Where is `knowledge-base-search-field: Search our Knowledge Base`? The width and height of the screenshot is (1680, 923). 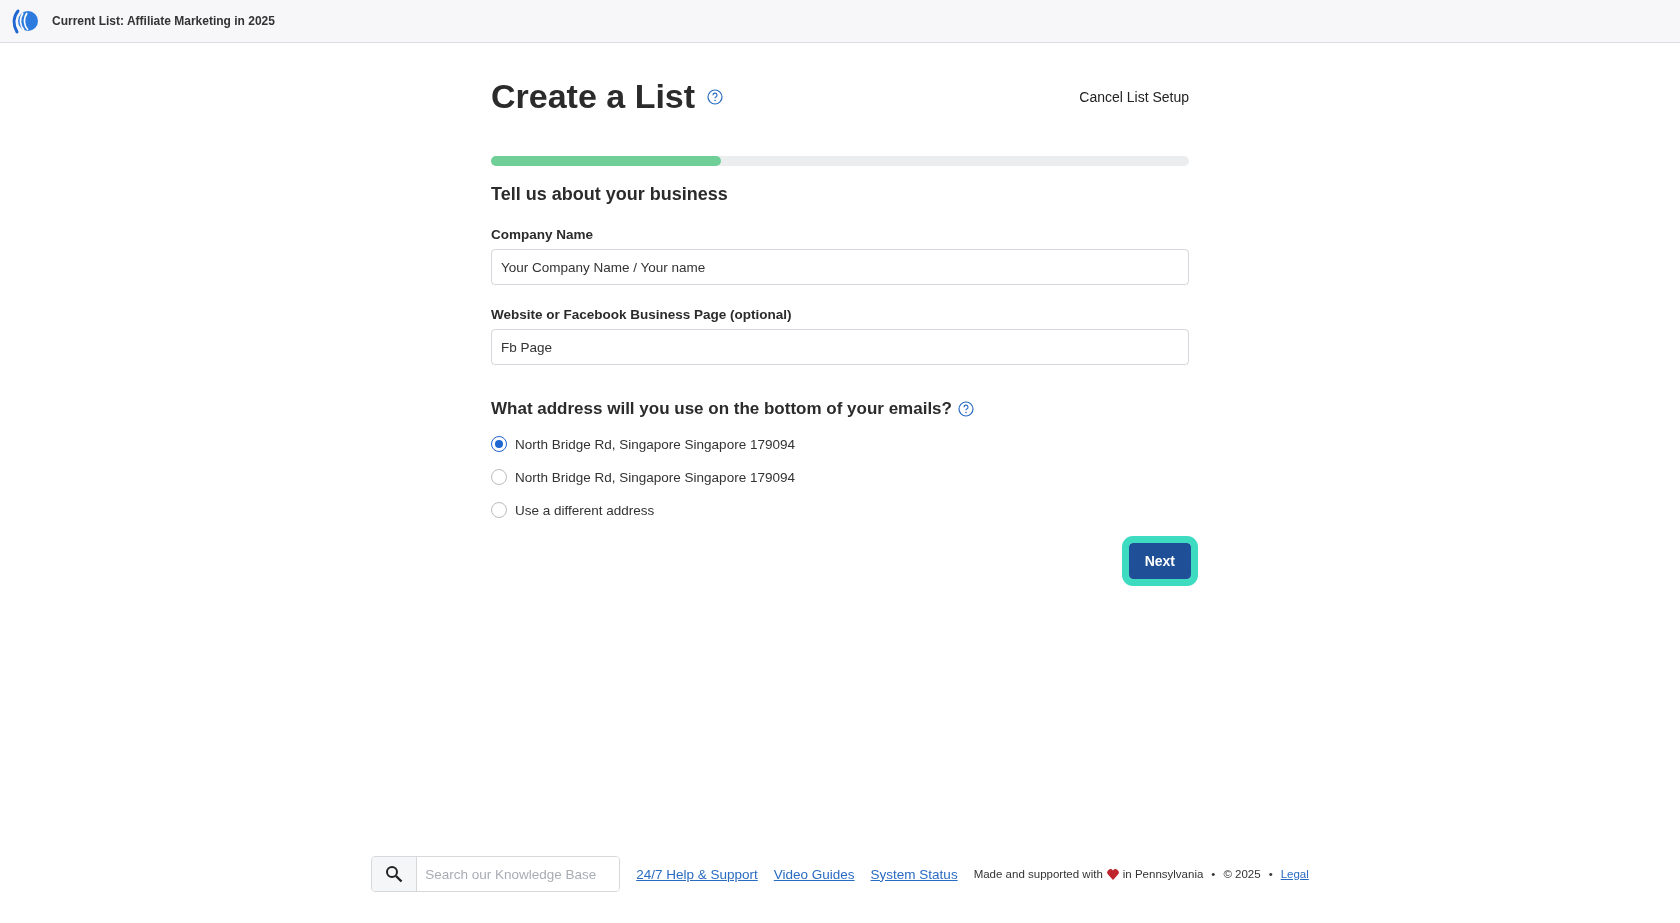 knowledge-base-search-field: Search our Knowledge Base is located at coordinates (496, 874).